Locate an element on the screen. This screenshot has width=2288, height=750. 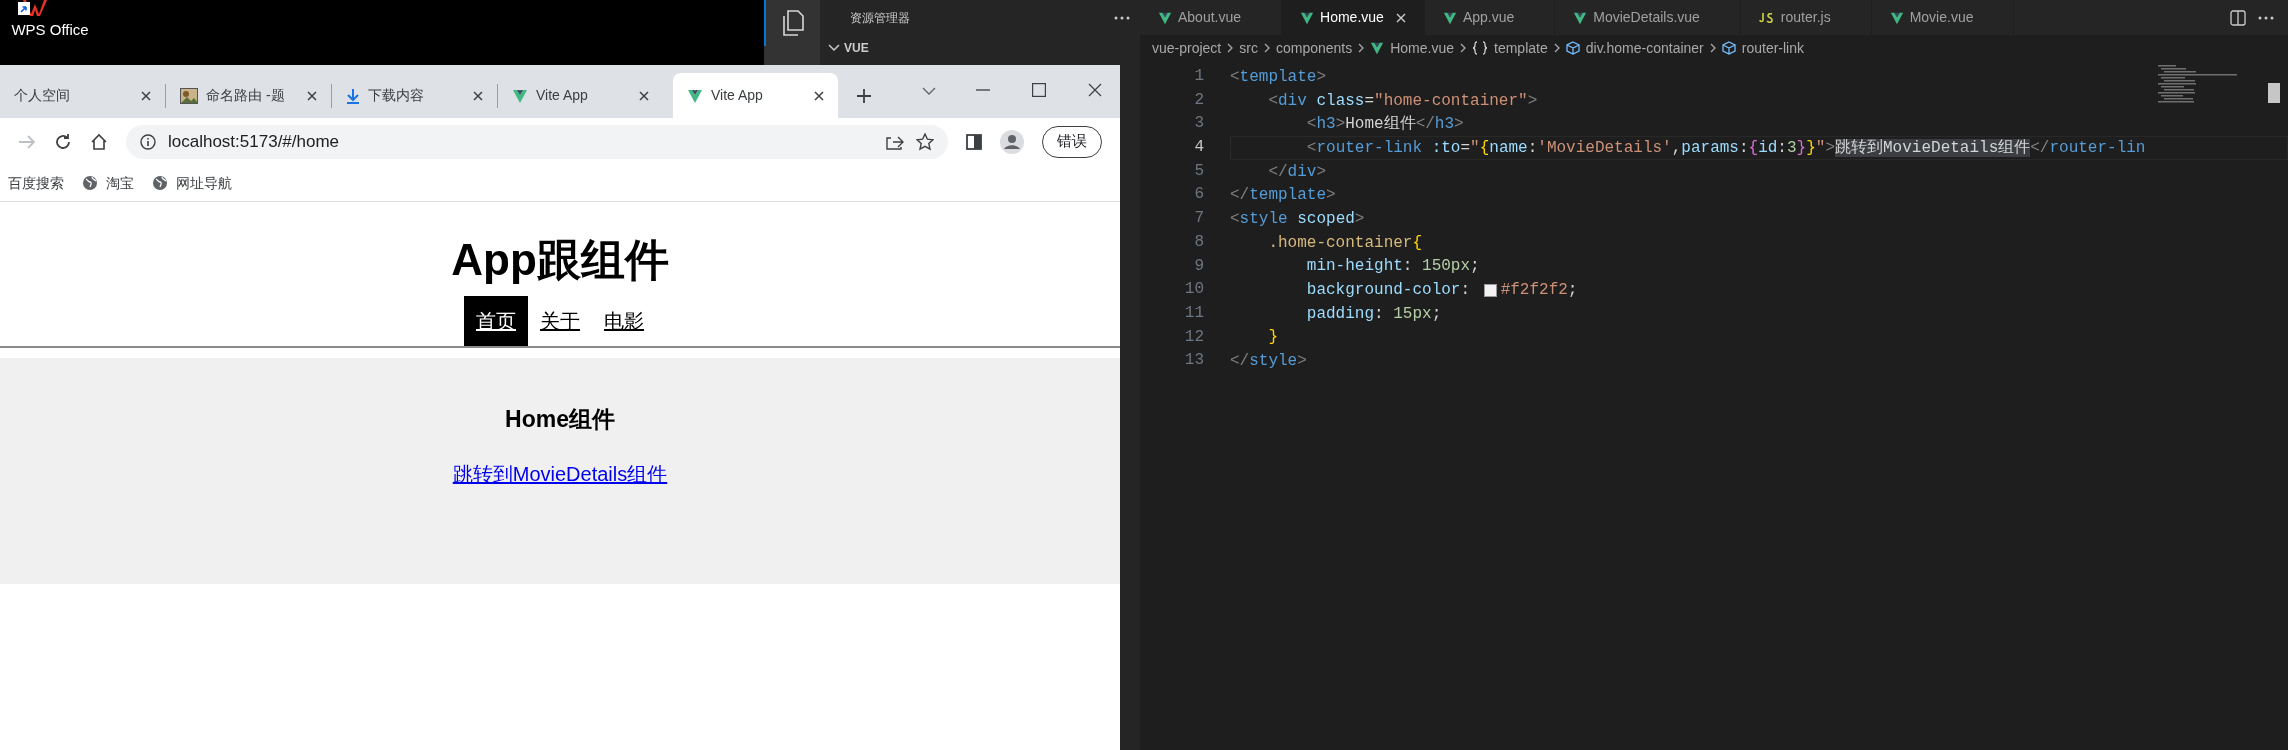
nav-link: 关于 is located at coordinates (560, 321).